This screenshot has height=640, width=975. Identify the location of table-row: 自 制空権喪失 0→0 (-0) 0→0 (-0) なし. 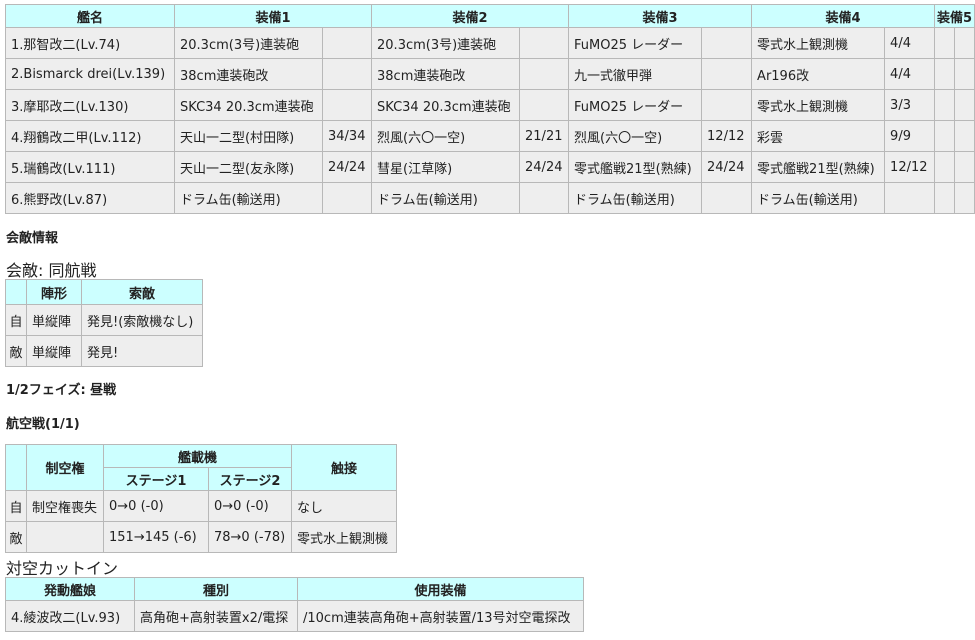
(201, 506).